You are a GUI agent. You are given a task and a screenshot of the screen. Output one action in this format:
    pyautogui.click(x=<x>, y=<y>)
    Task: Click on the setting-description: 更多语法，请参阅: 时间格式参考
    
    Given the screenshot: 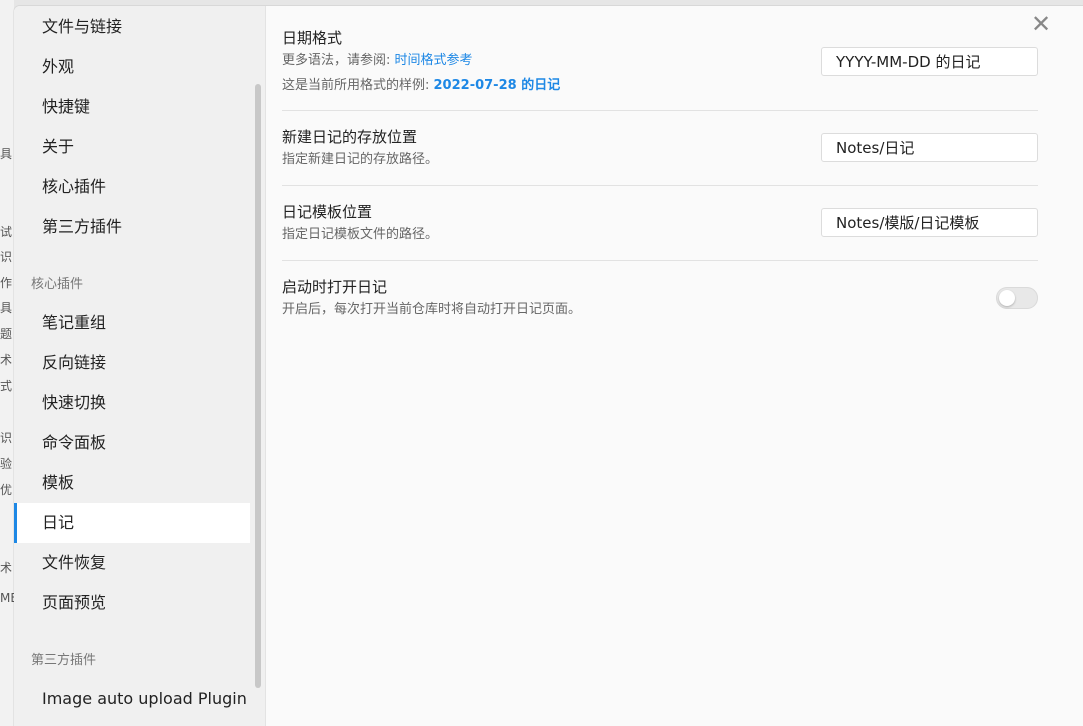 What is the action you would take?
    pyautogui.click(x=377, y=61)
    